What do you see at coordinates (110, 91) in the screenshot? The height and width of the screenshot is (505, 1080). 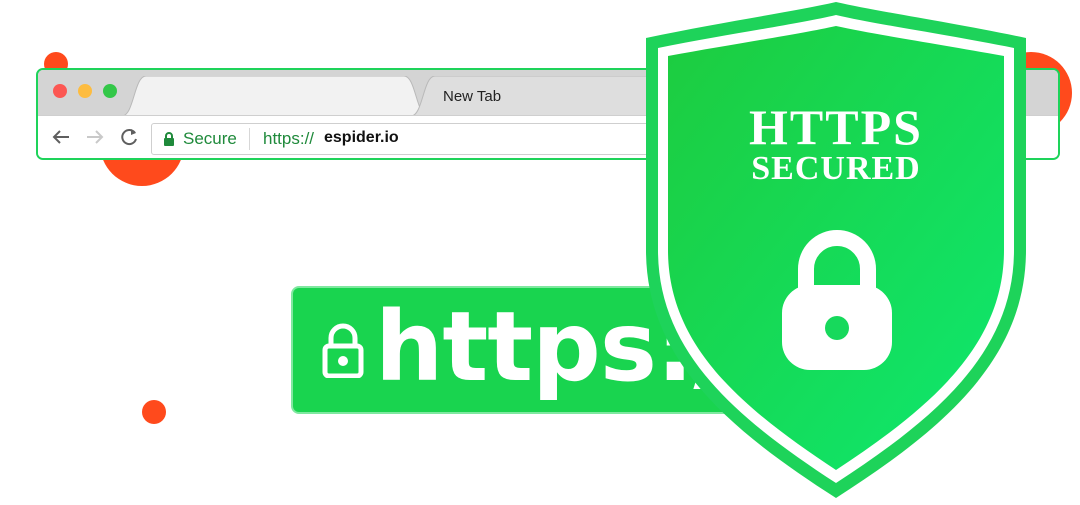 I see `window-maximize-button` at bounding box center [110, 91].